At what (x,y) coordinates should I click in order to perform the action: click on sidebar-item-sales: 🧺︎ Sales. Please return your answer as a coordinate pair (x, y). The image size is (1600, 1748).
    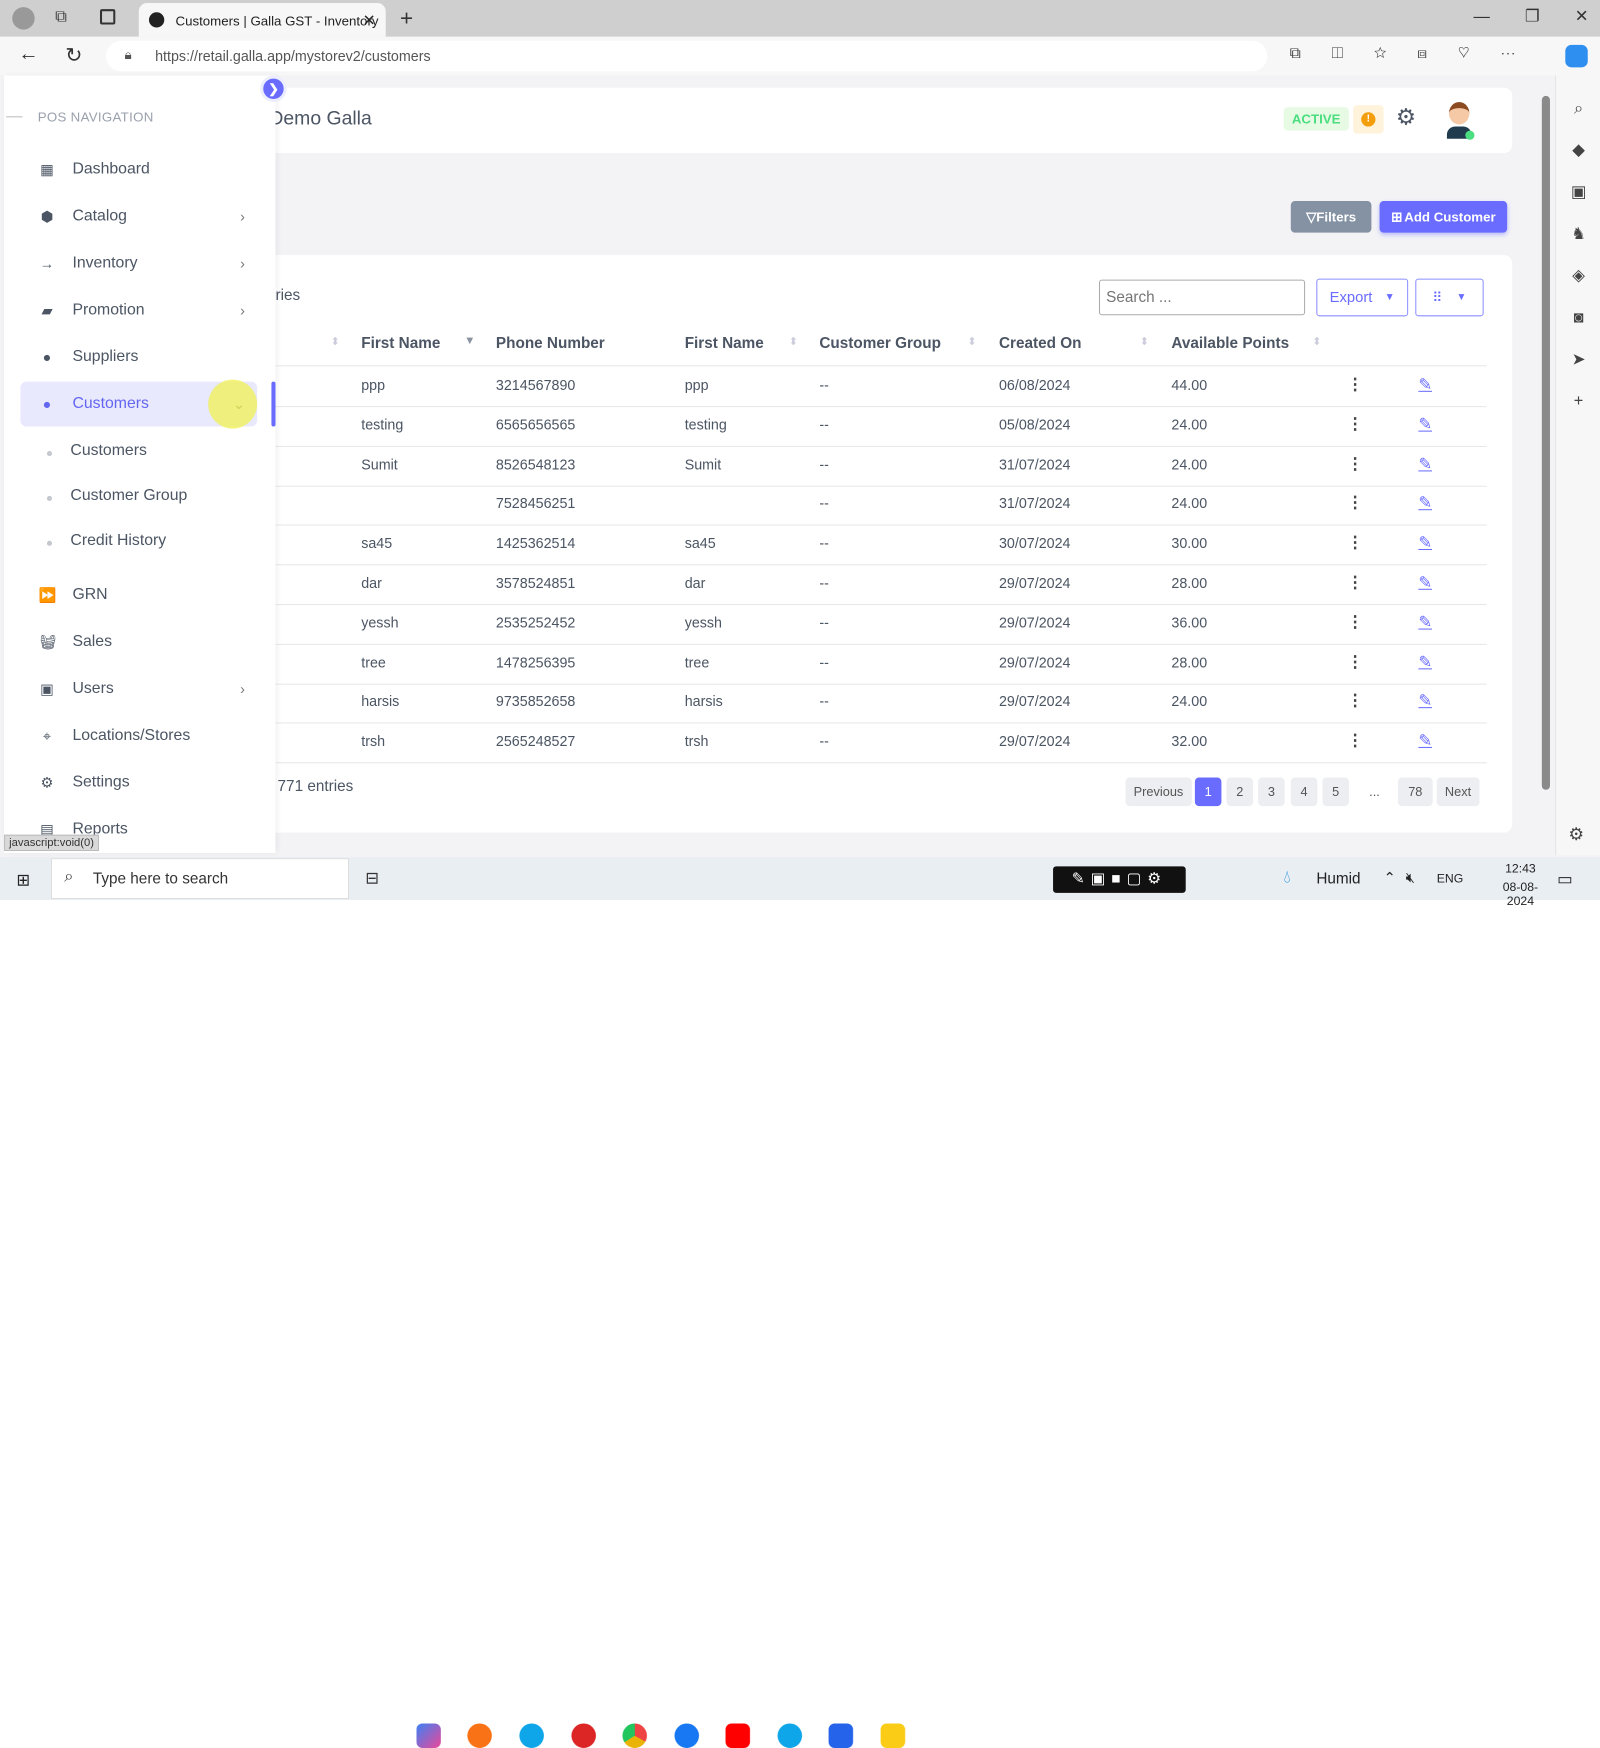
    Looking at the image, I should click on (138, 641).